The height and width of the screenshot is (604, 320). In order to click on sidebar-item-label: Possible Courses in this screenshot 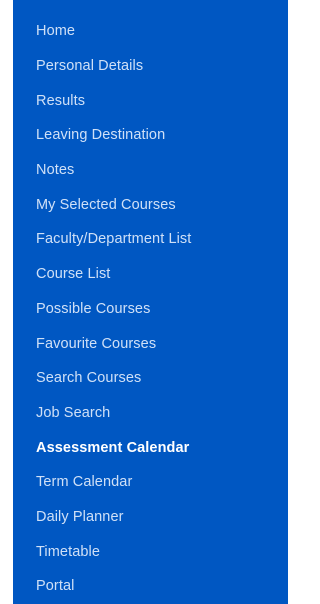, I will do `click(93, 308)`.